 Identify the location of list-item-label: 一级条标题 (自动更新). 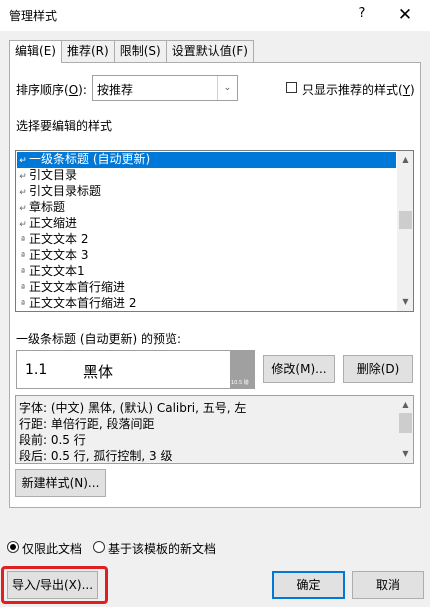
(90, 159).